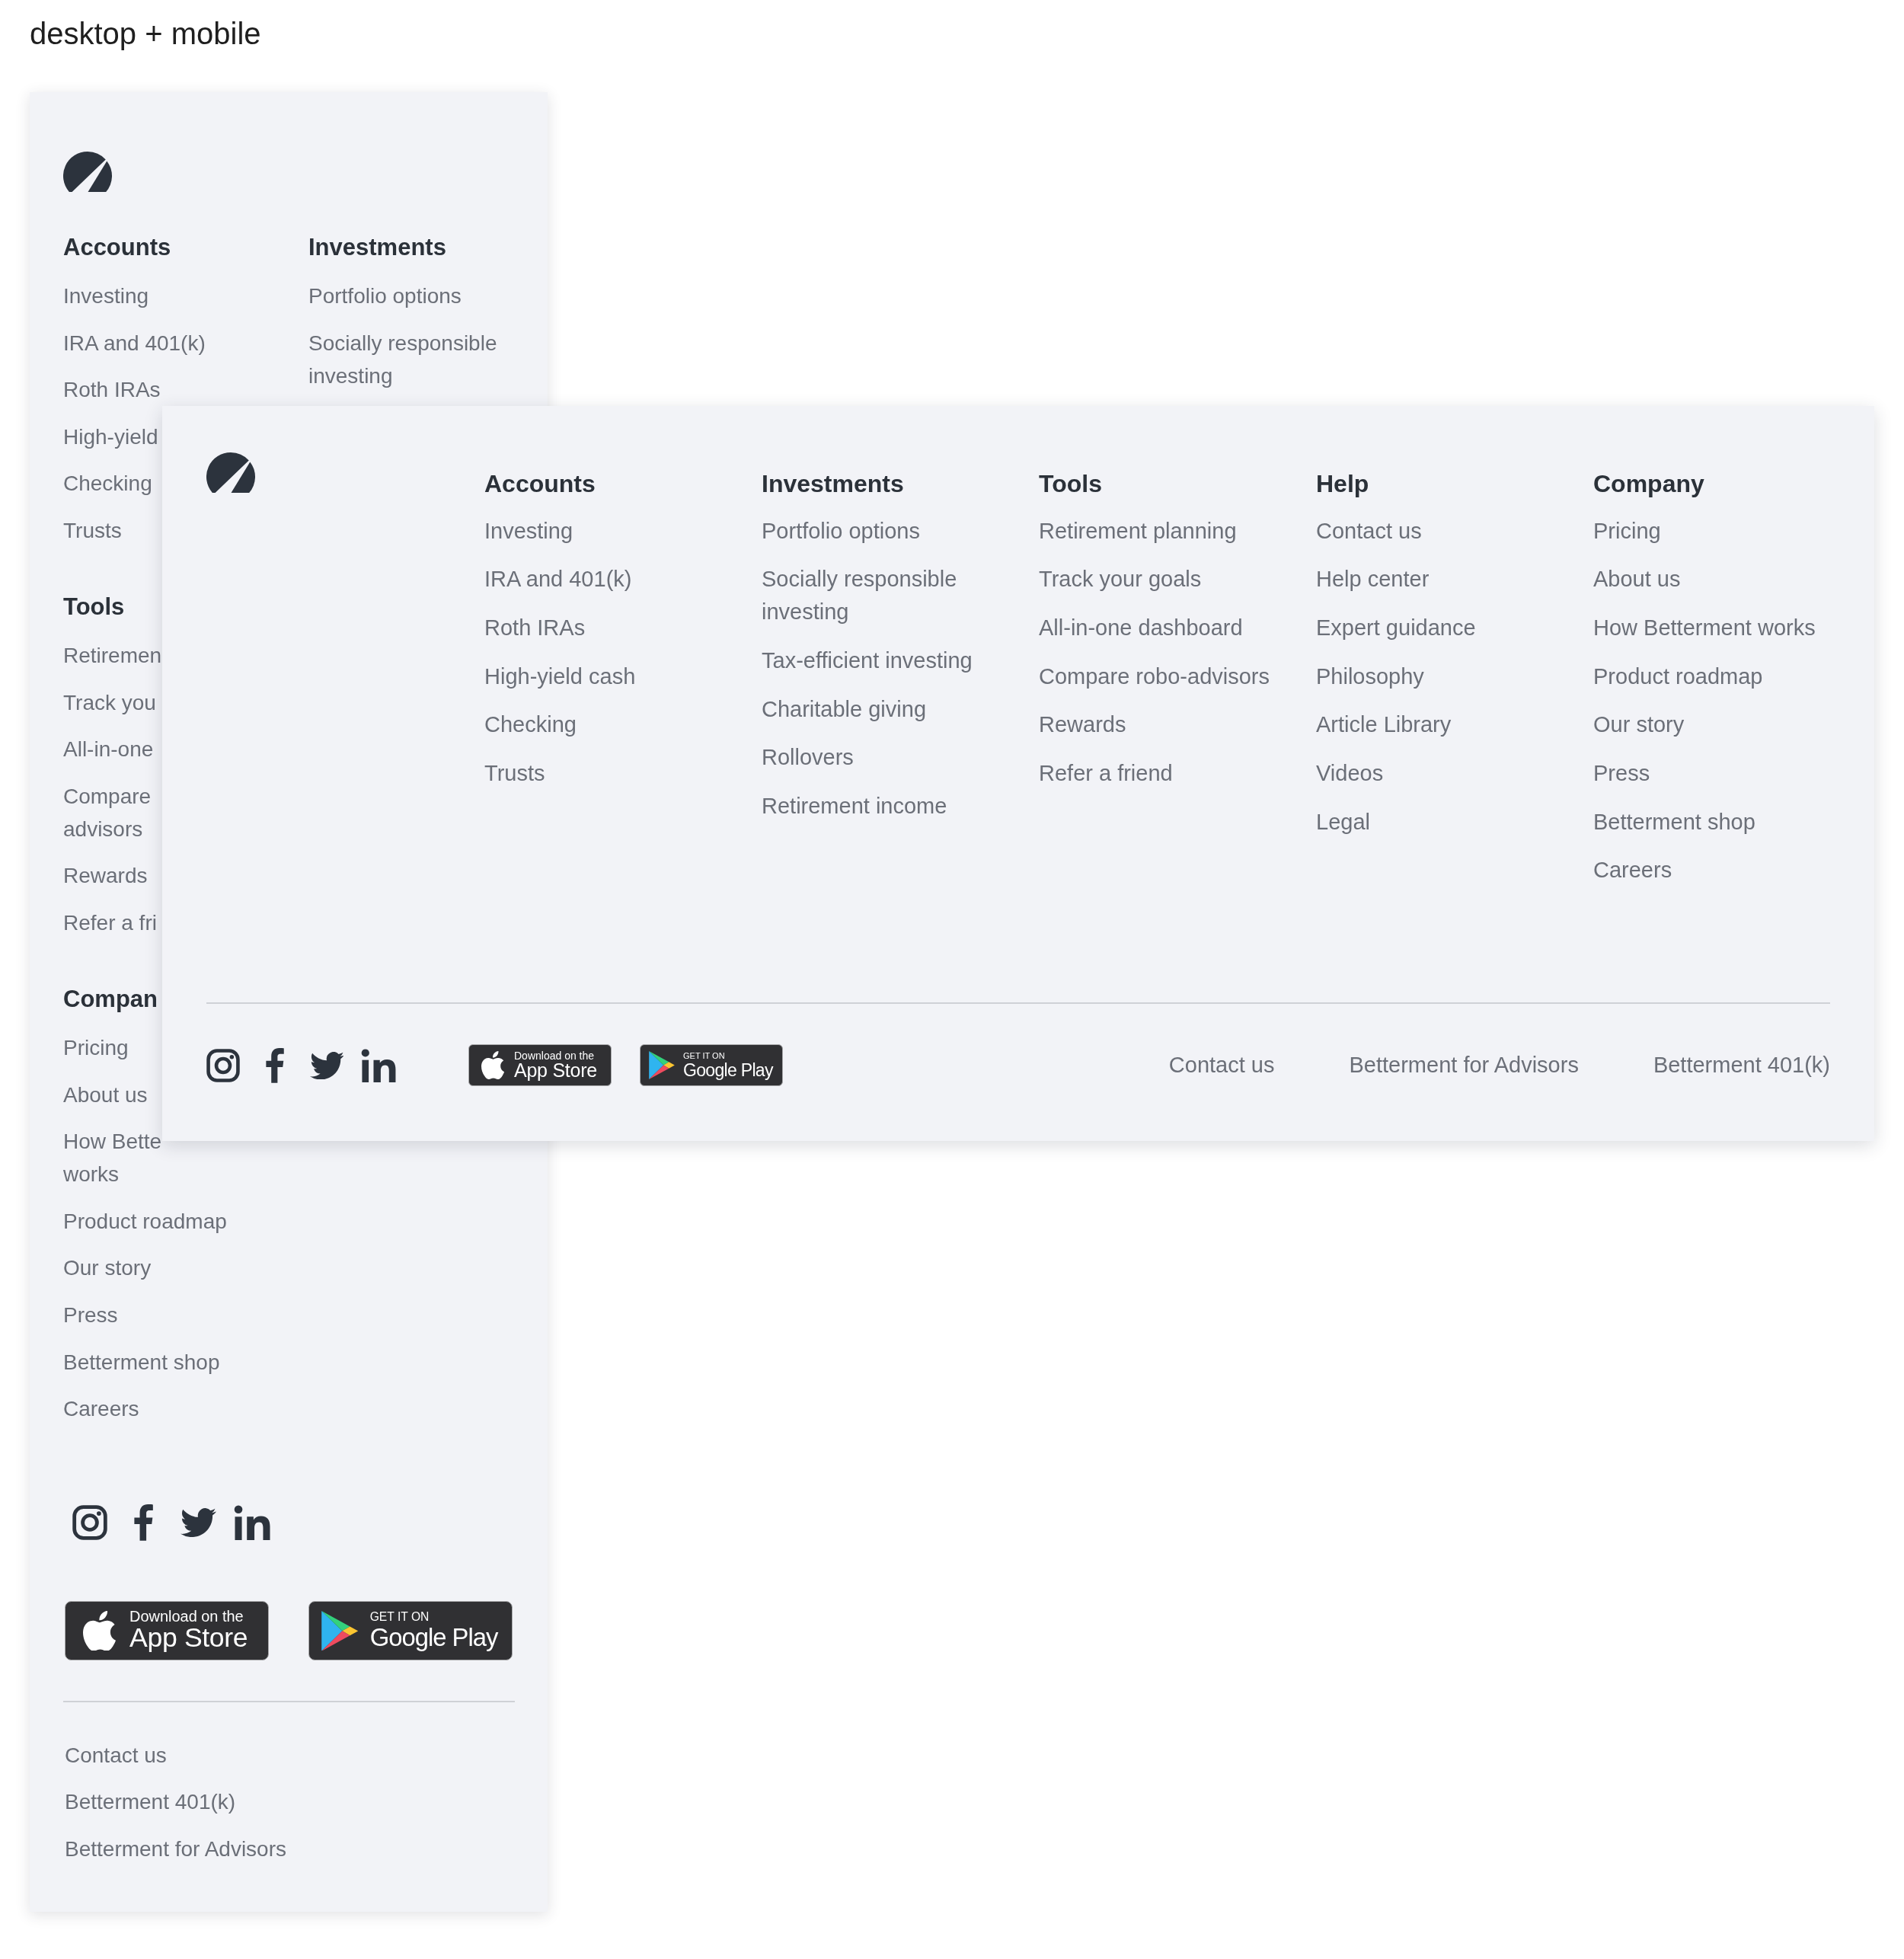  Describe the element at coordinates (808, 758) in the screenshot. I see `footer-link: Rollovers` at that location.